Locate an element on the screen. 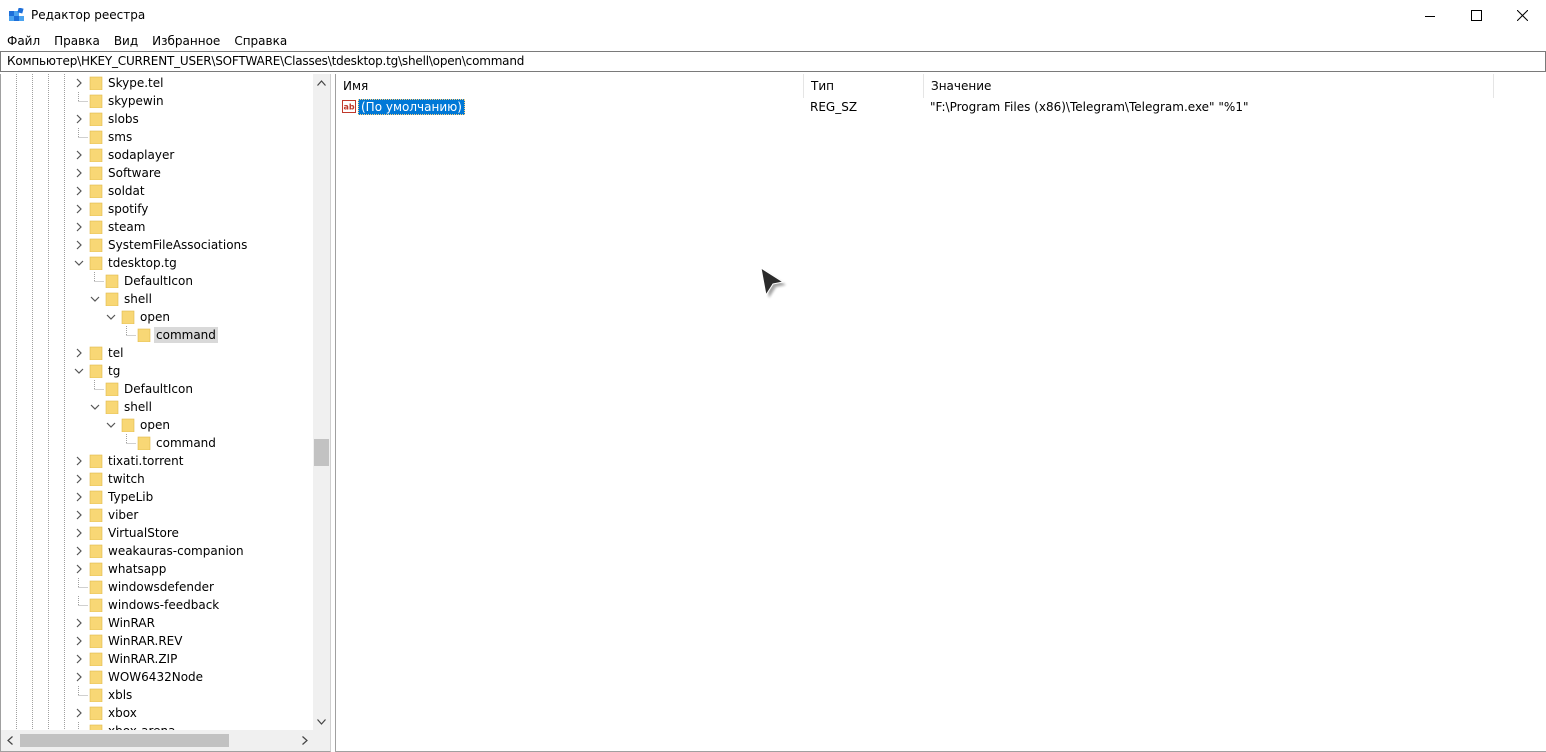 This screenshot has height=752, width=1546. tree-node: tixati.torrent is located at coordinates (156, 461).